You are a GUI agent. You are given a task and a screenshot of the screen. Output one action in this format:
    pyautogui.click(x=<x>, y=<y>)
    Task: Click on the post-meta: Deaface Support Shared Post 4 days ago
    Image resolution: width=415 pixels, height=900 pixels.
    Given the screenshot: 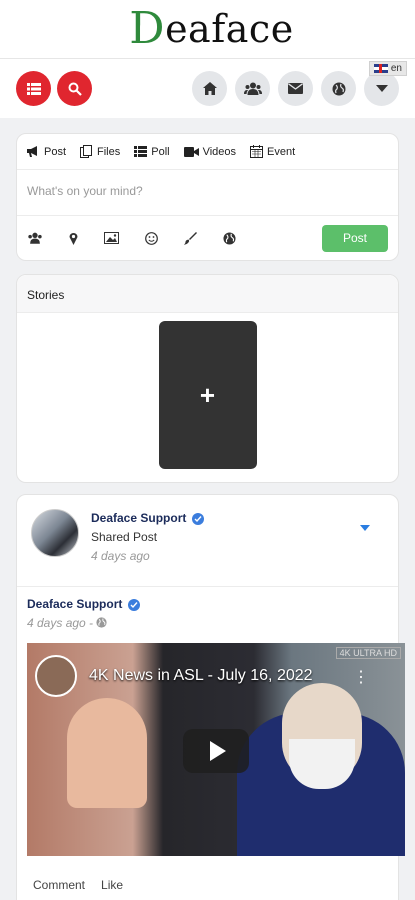 What is the action you would take?
    pyautogui.click(x=148, y=540)
    